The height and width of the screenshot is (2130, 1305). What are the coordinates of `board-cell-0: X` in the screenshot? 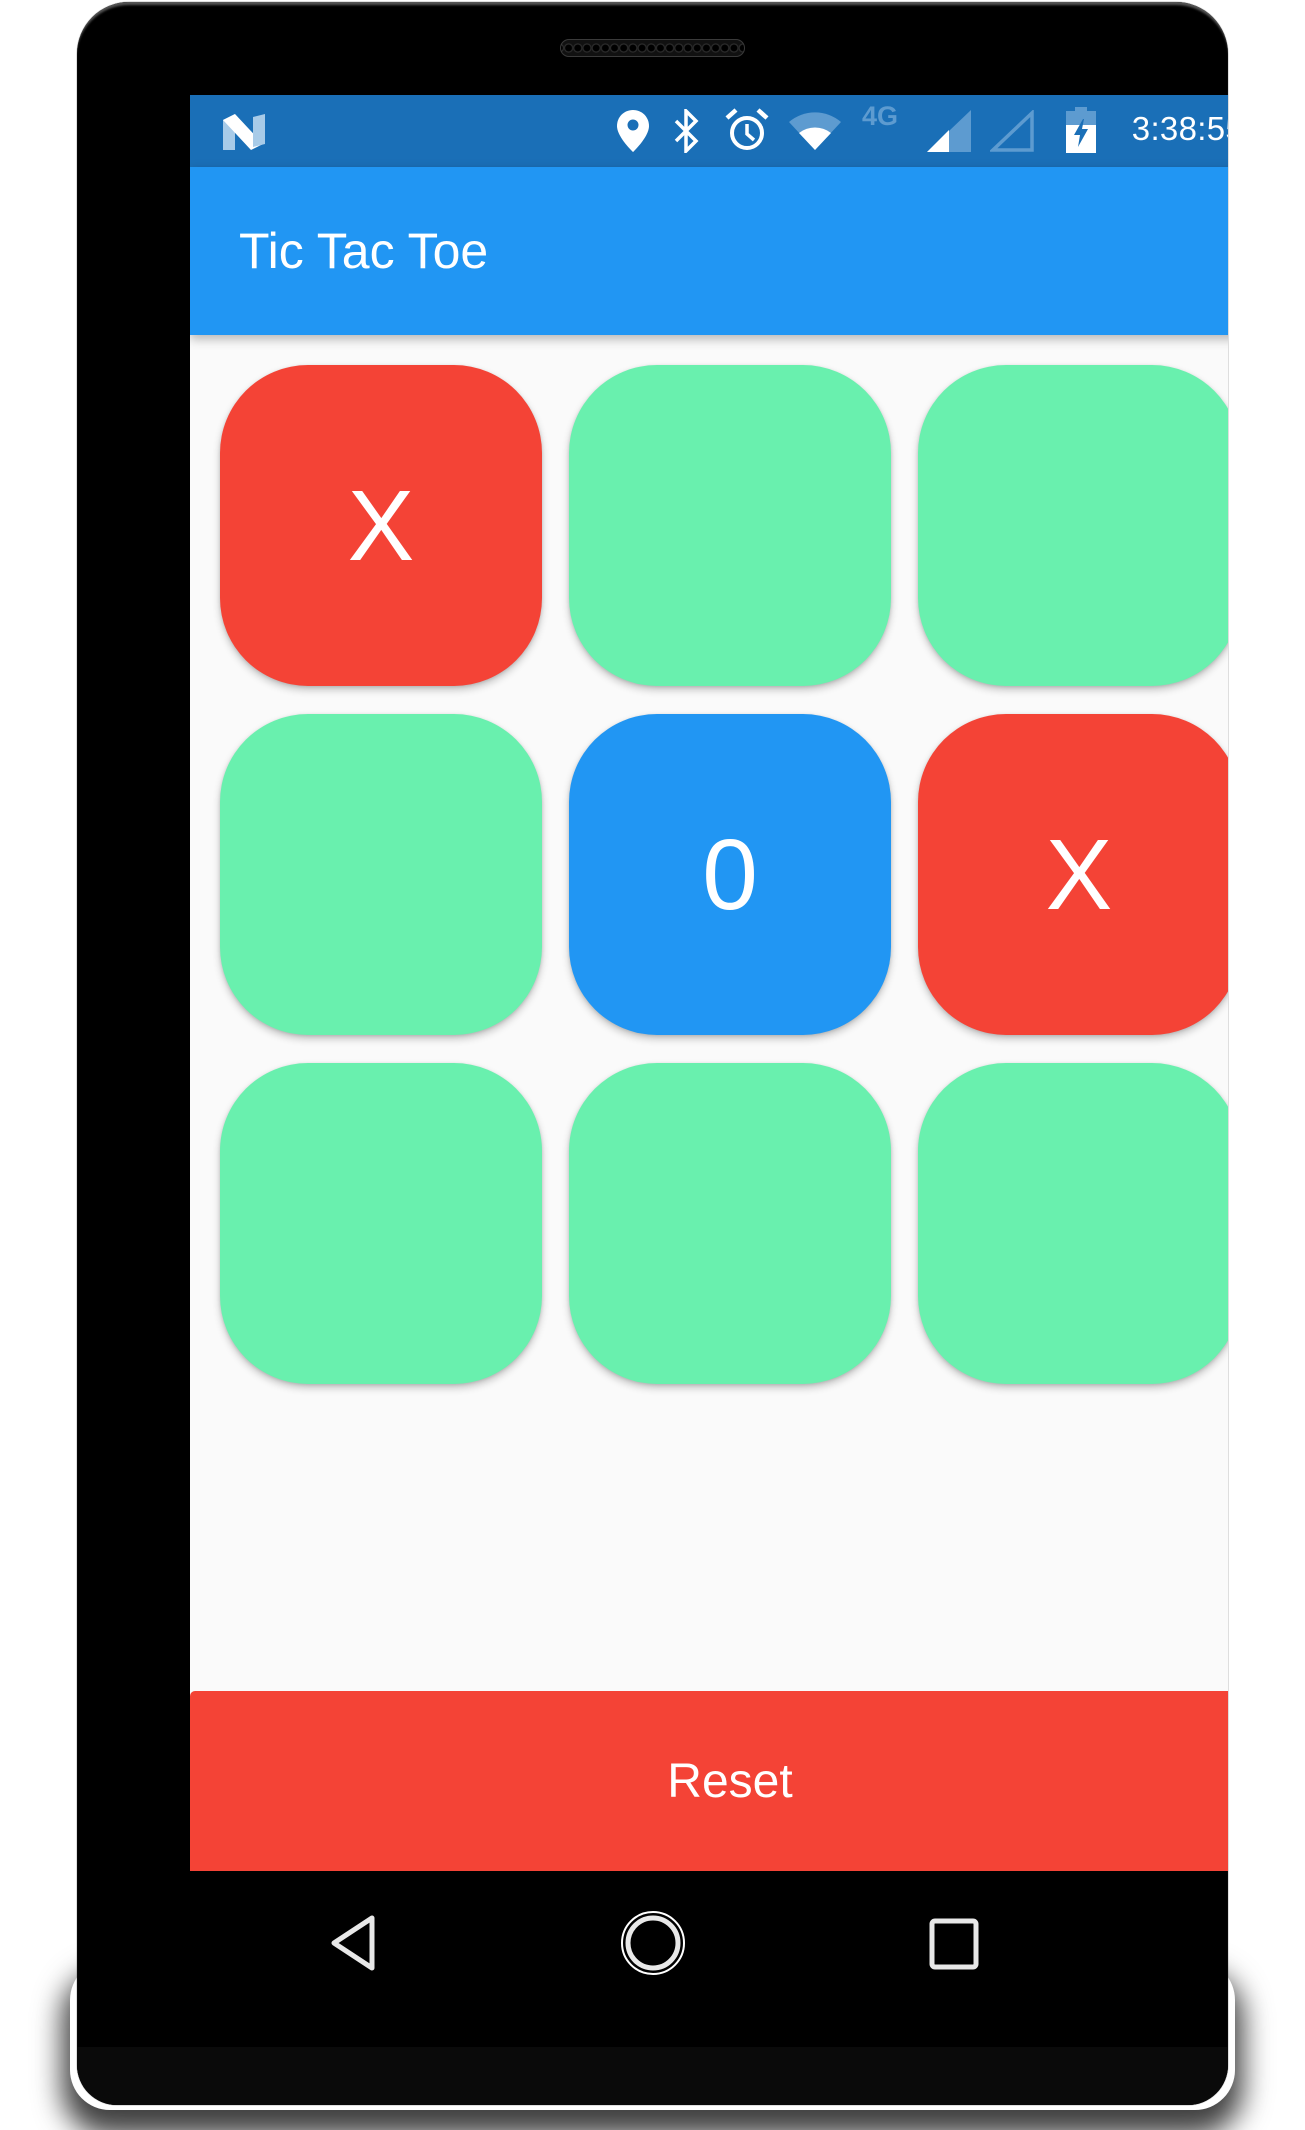 It's located at (381, 525).